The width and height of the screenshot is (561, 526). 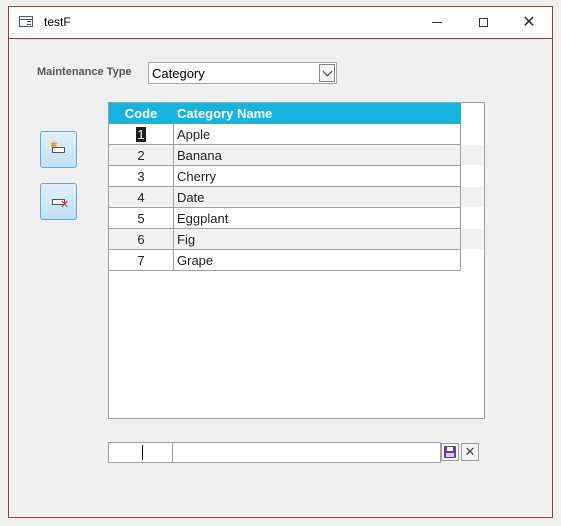 What do you see at coordinates (296, 239) in the screenshot?
I see `table-row: 6 Fig` at bounding box center [296, 239].